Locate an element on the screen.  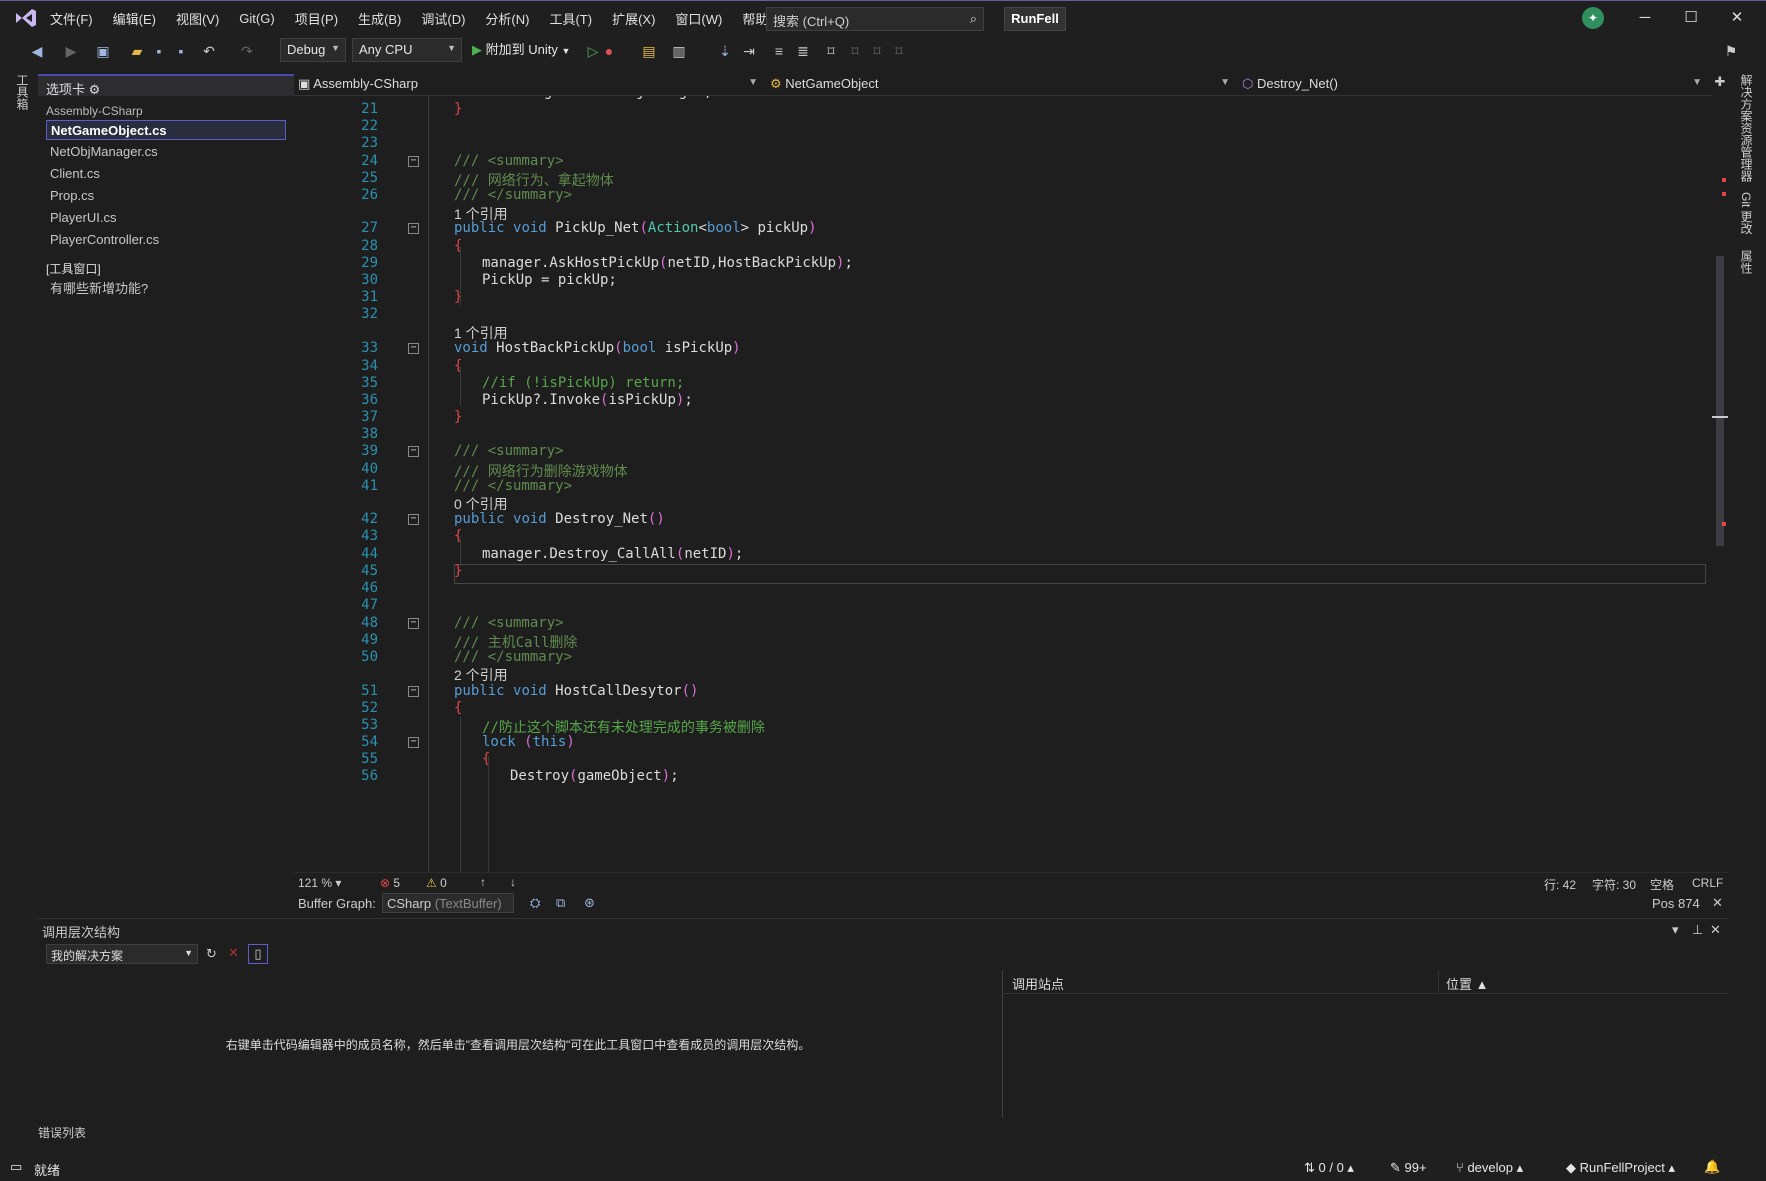
notification-icon: 🔔 is located at coordinates (1712, 1167).